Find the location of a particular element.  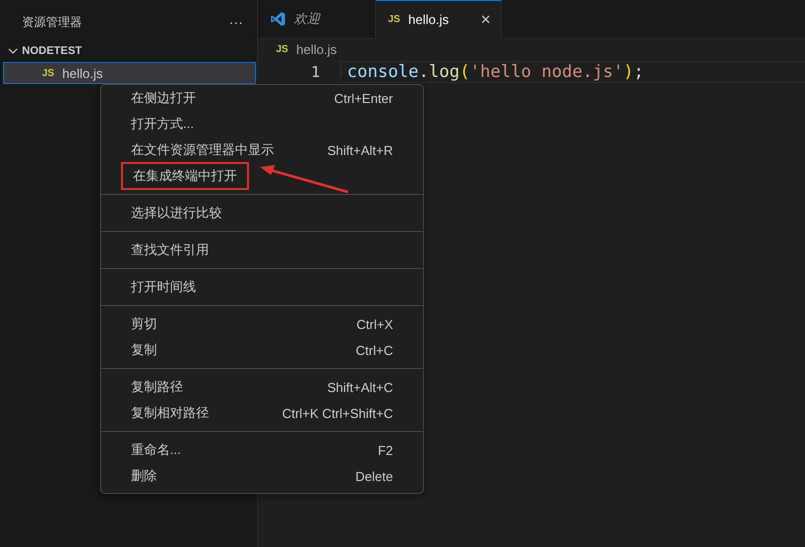

menu-item: 打开时间线 is located at coordinates (262, 287).